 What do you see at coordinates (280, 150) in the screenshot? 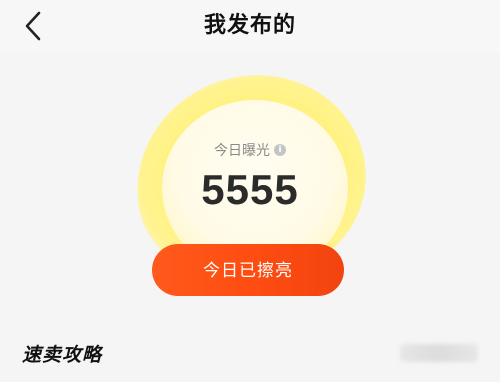
I see `info-icon: i` at bounding box center [280, 150].